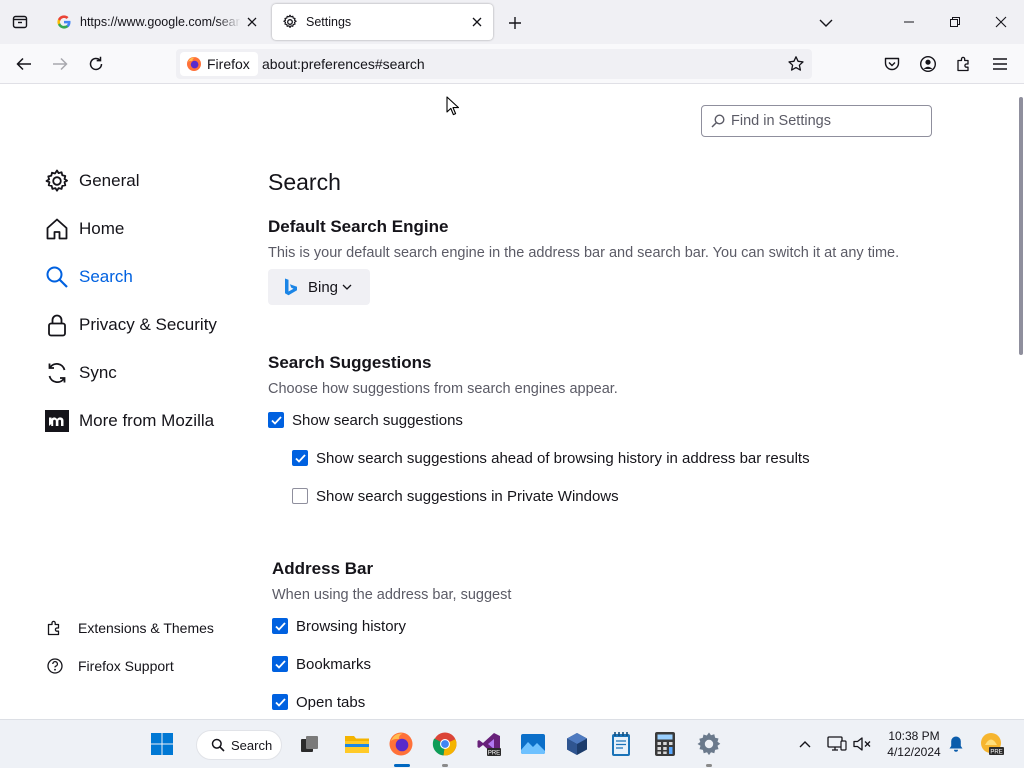  What do you see at coordinates (401, 744) in the screenshot?
I see `firefox-taskbar-button` at bounding box center [401, 744].